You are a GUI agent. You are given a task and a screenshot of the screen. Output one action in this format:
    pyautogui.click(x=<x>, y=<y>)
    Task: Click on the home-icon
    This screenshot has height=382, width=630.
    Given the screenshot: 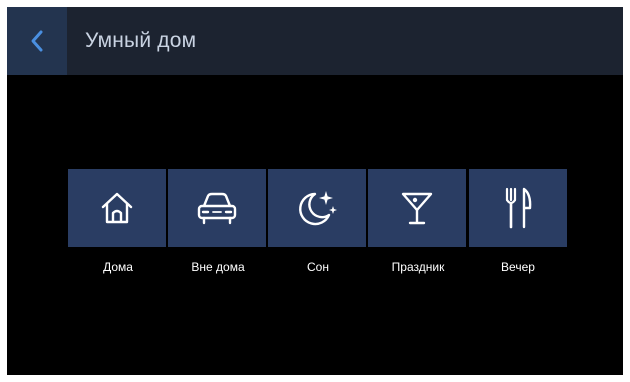 What is the action you would take?
    pyautogui.click(x=117, y=208)
    